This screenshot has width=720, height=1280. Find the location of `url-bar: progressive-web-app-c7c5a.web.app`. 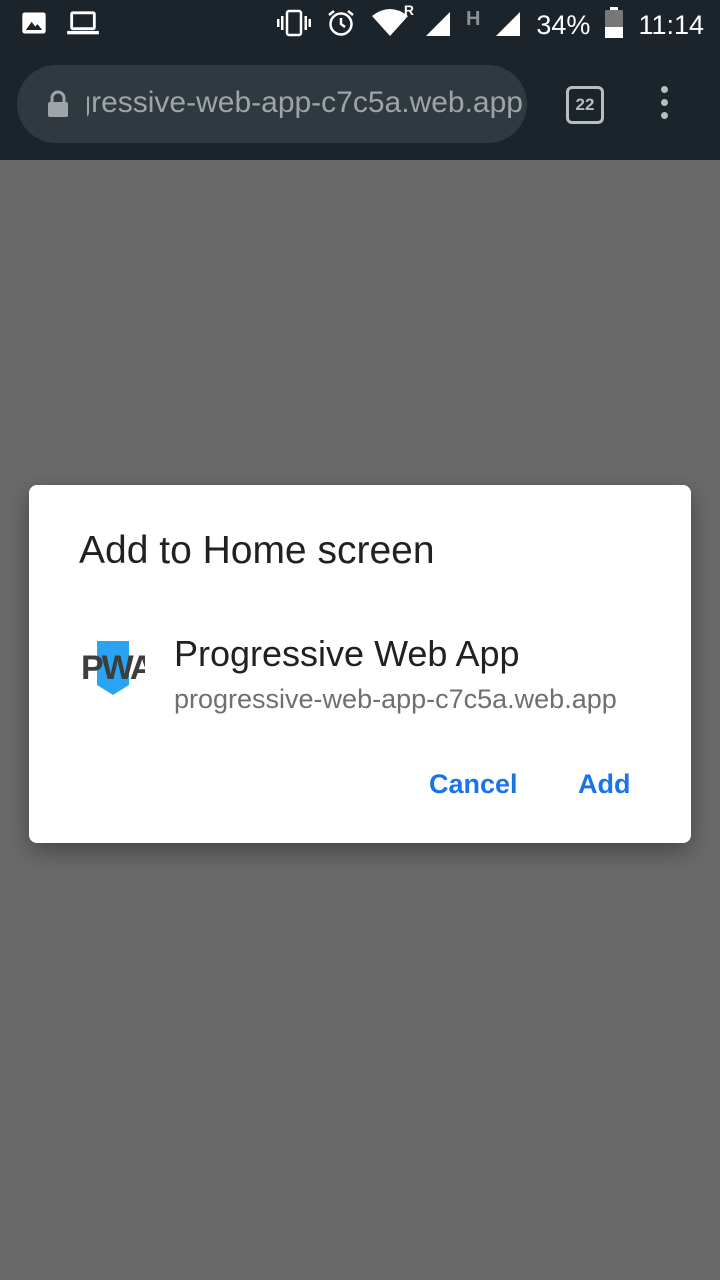

url-bar: progressive-web-app-c7c5a.web.app is located at coordinates (272, 104).